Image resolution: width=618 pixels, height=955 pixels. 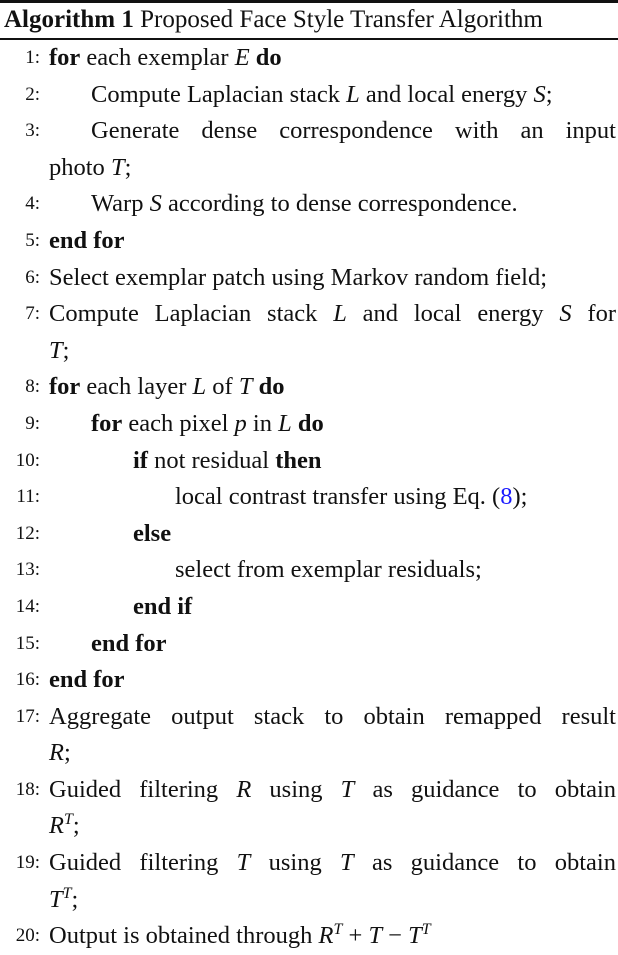 What do you see at coordinates (219, 94) in the screenshot?
I see `text-fragment: Compute Laplacian stack` at bounding box center [219, 94].